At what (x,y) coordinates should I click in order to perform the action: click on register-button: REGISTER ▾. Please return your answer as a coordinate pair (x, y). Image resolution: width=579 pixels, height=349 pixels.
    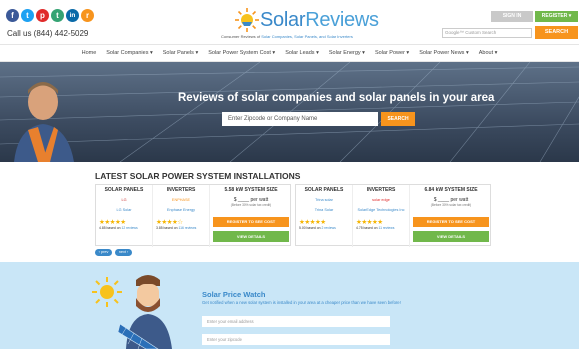
    Looking at the image, I should click on (556, 16).